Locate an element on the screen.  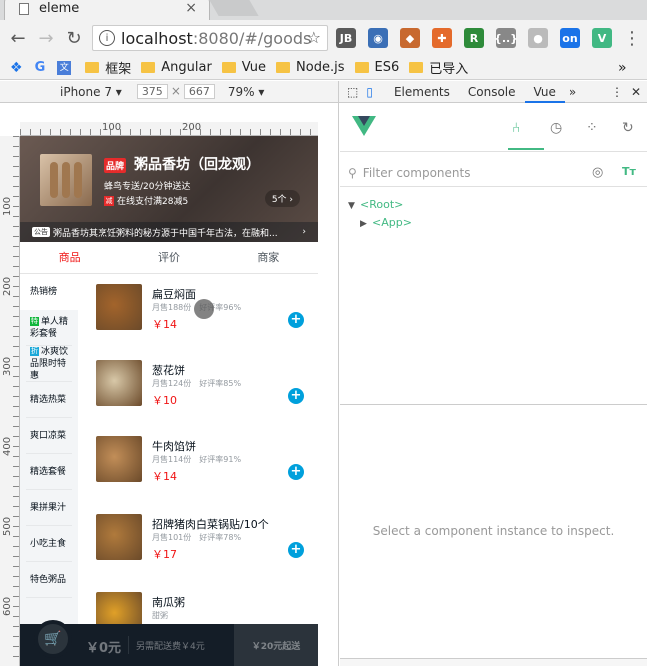
device-width-input: 375 is located at coordinates (152, 91).